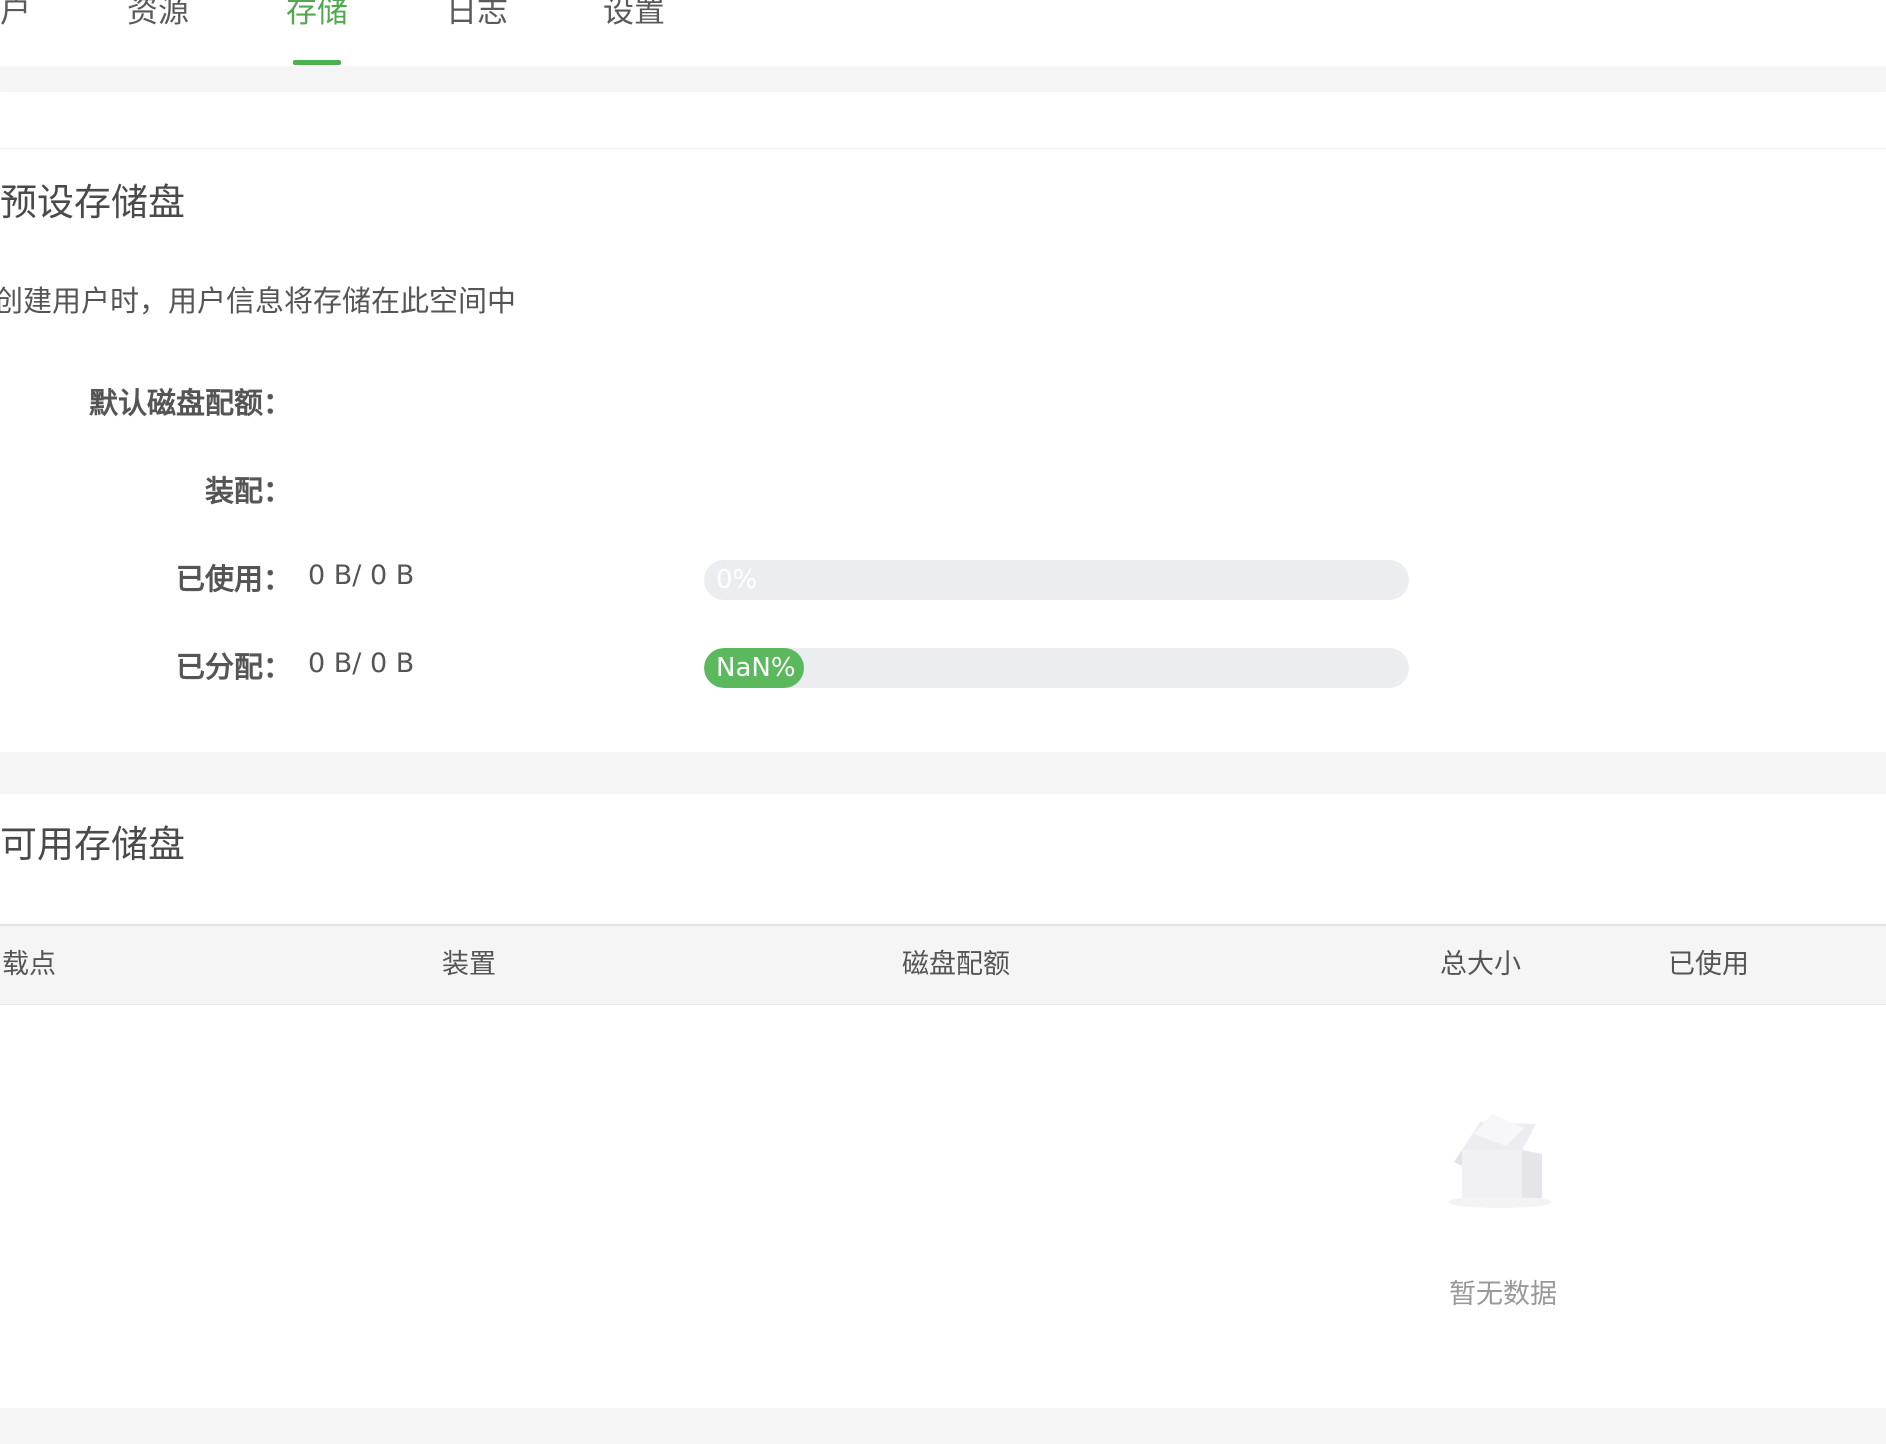 This screenshot has height=1444, width=1886. Describe the element at coordinates (469, 965) in the screenshot. I see `column-device: 装置` at that location.